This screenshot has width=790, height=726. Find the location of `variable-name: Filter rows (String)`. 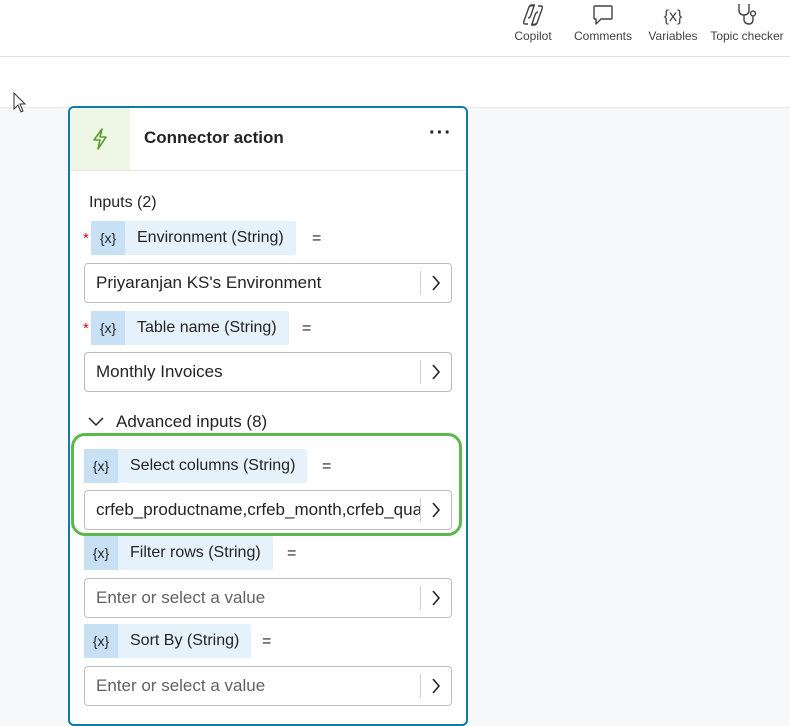

variable-name: Filter rows (String) is located at coordinates (195, 552).